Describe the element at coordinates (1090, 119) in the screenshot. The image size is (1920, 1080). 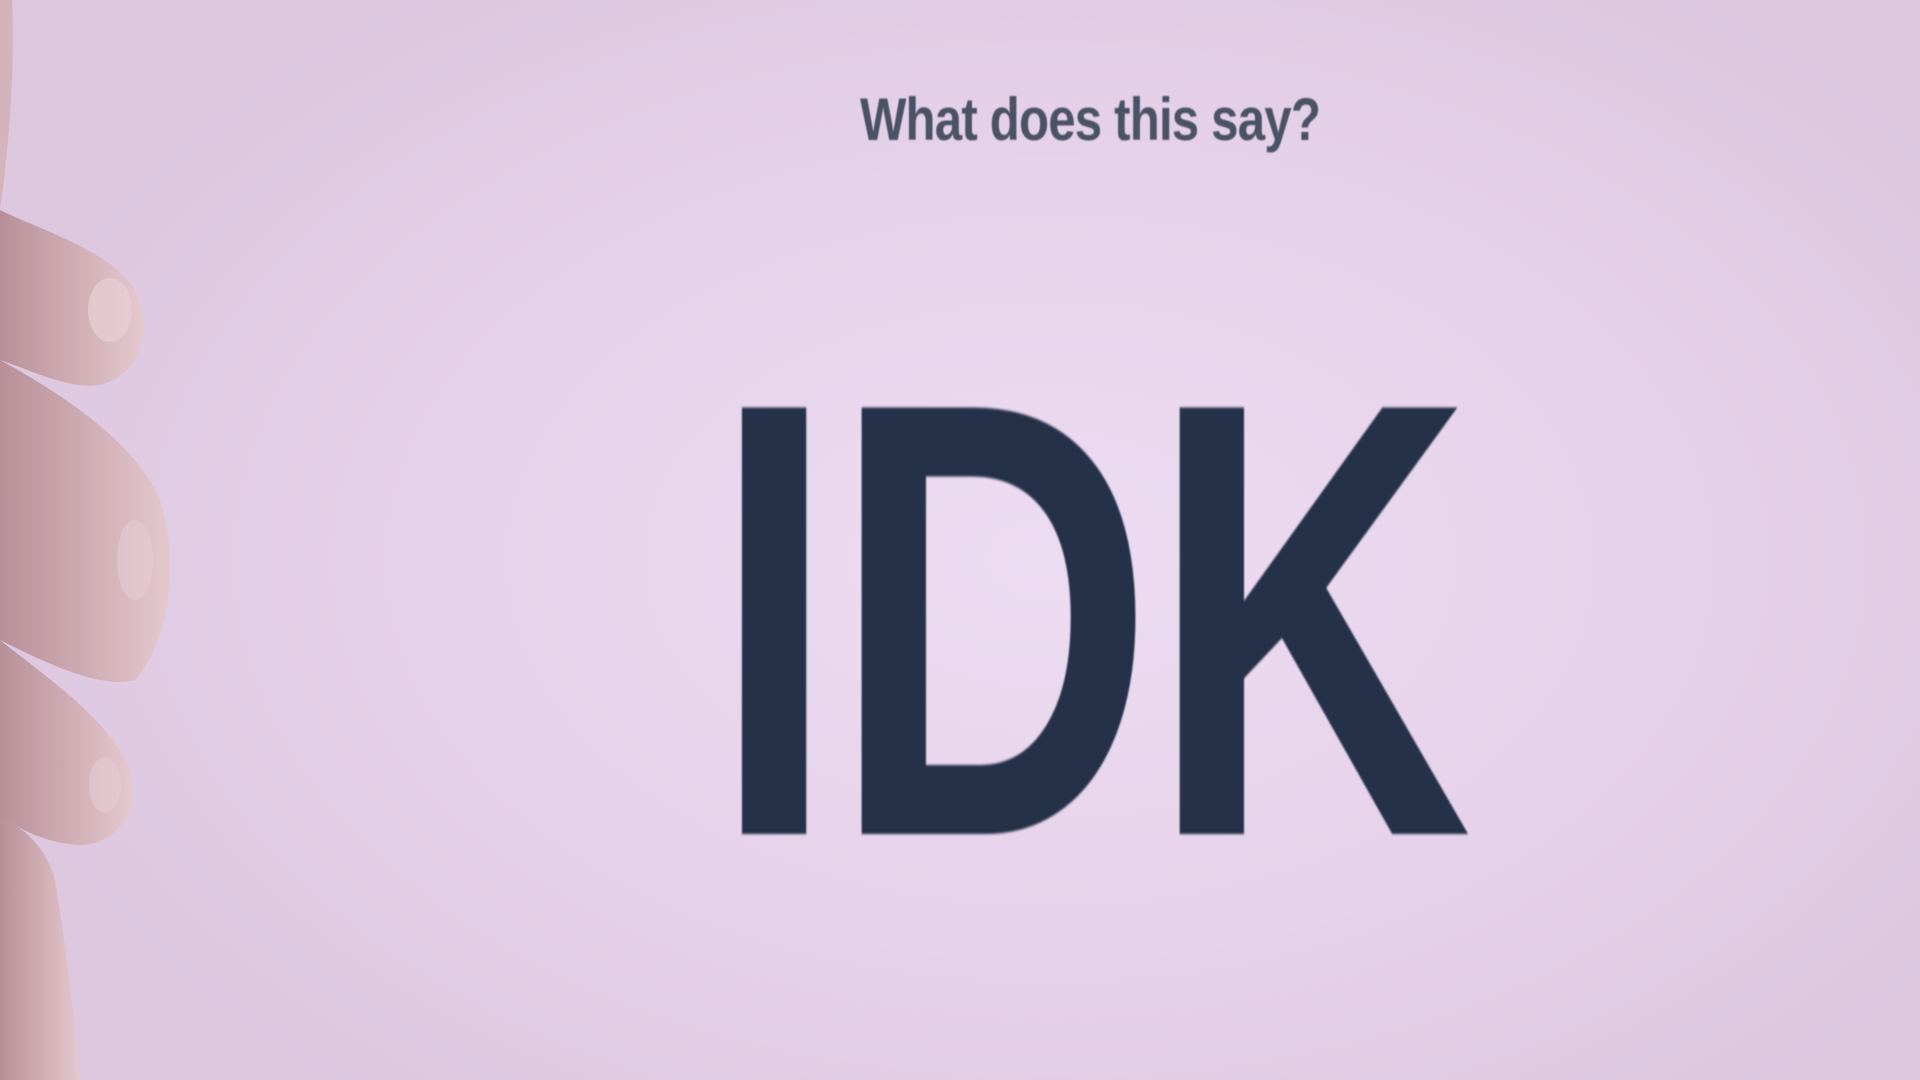
I see `question-text: What does this say?` at that location.